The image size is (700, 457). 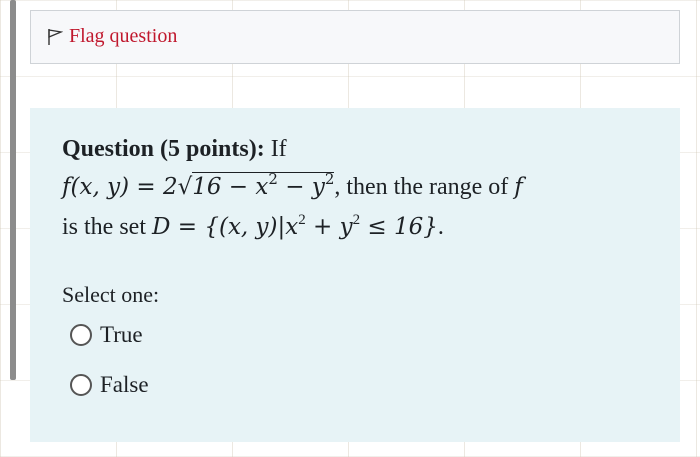 I want to click on question-header: Question (5 points):, so click(x=163, y=149).